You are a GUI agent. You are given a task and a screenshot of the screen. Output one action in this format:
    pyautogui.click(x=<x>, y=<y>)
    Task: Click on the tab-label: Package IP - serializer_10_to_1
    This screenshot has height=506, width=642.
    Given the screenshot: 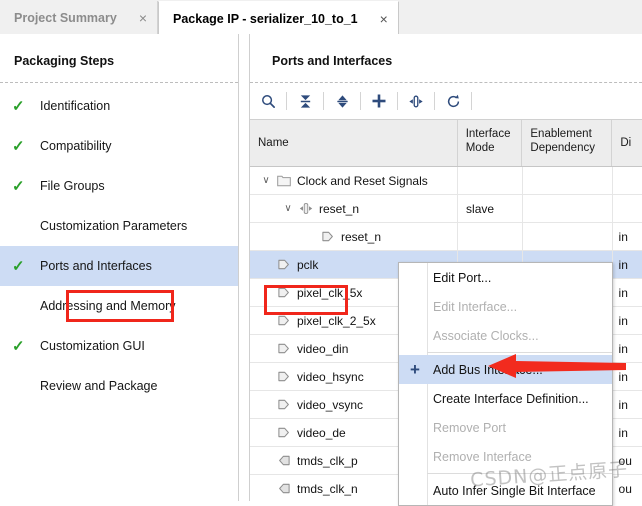 What is the action you would take?
    pyautogui.click(x=265, y=18)
    